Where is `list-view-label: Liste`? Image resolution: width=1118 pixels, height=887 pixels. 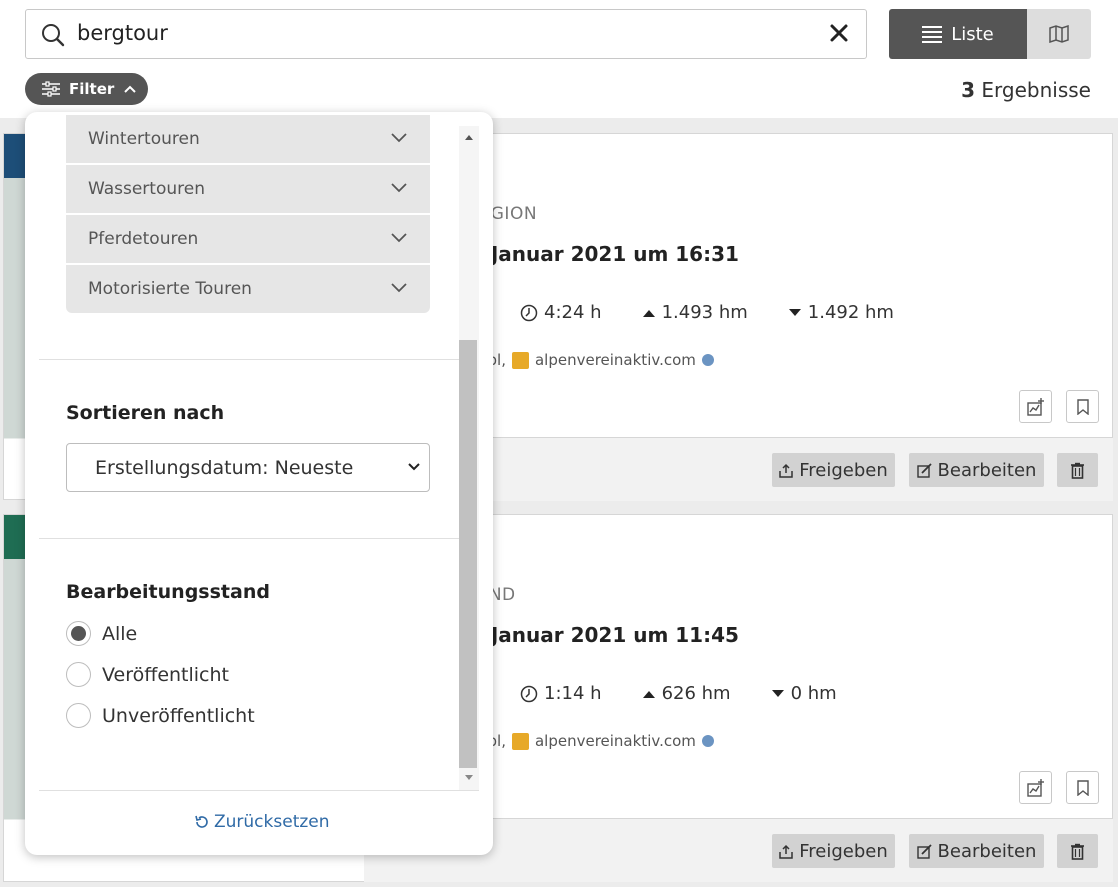
list-view-label: Liste is located at coordinates (972, 34).